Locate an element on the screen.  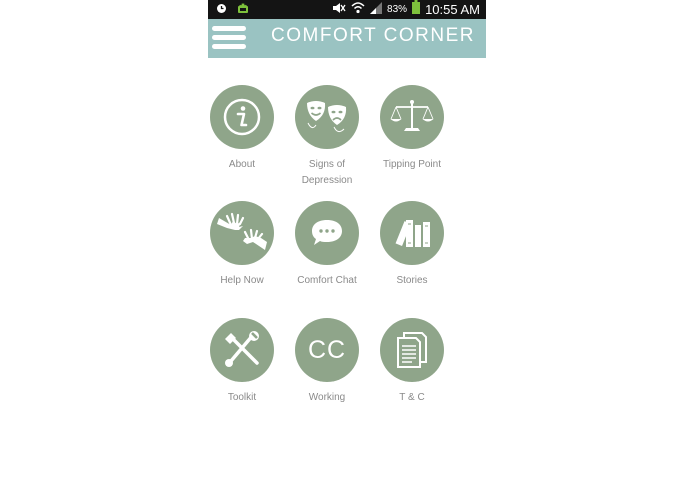
cc-text-icon: CC is located at coordinates (327, 349).